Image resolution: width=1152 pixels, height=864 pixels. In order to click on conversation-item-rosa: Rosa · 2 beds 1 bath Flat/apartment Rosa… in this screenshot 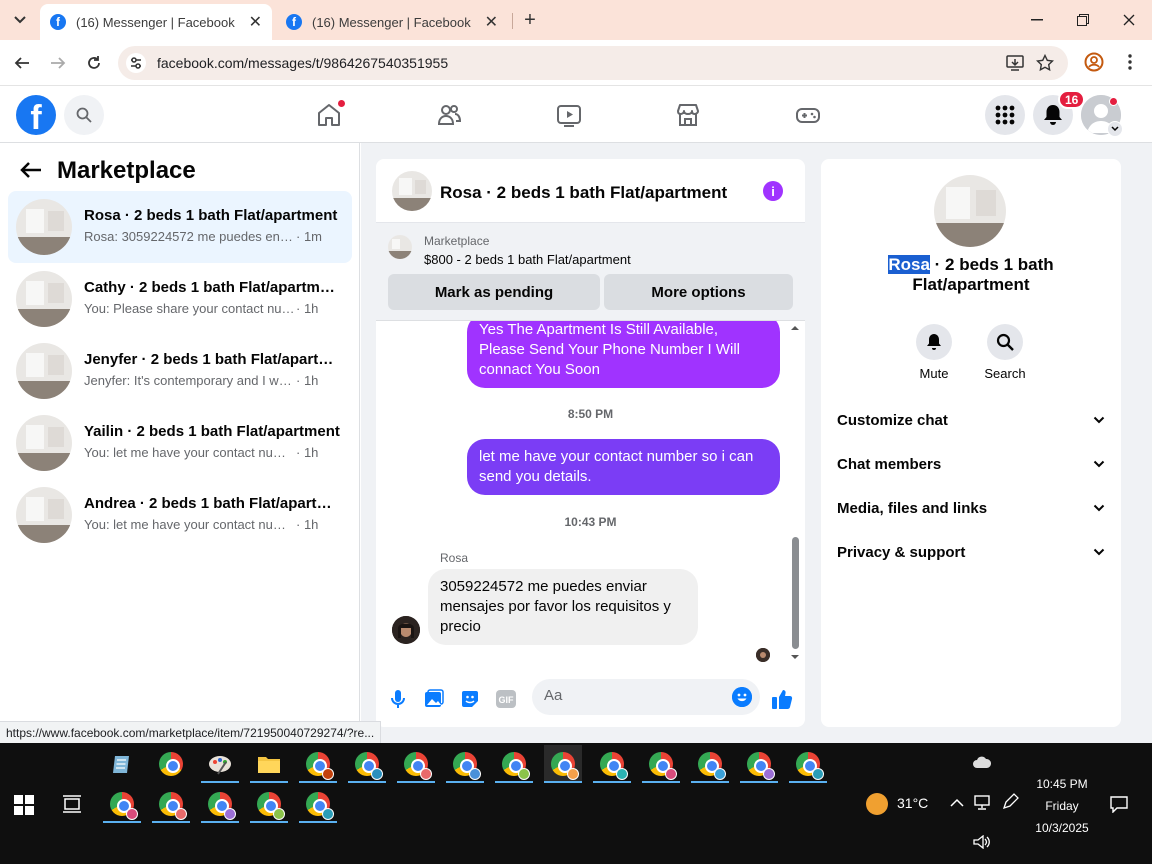, I will do `click(180, 227)`.